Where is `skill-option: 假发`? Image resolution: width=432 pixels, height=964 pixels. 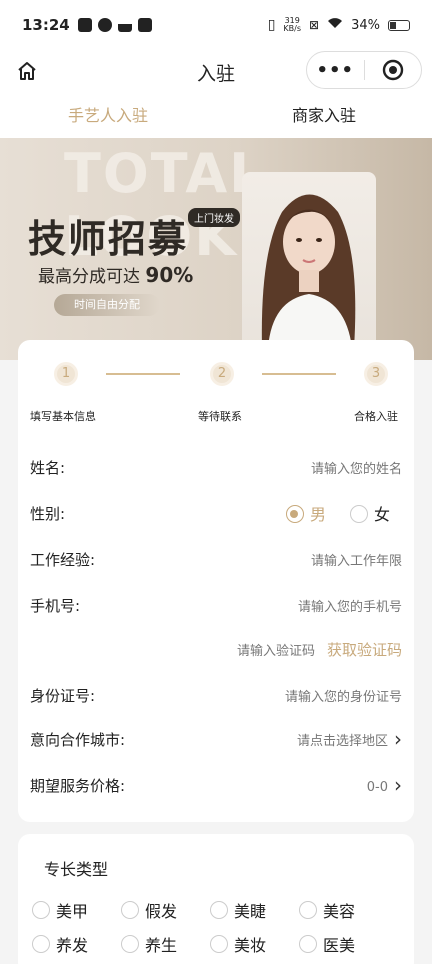
skill-option: 假发 is located at coordinates (165, 910).